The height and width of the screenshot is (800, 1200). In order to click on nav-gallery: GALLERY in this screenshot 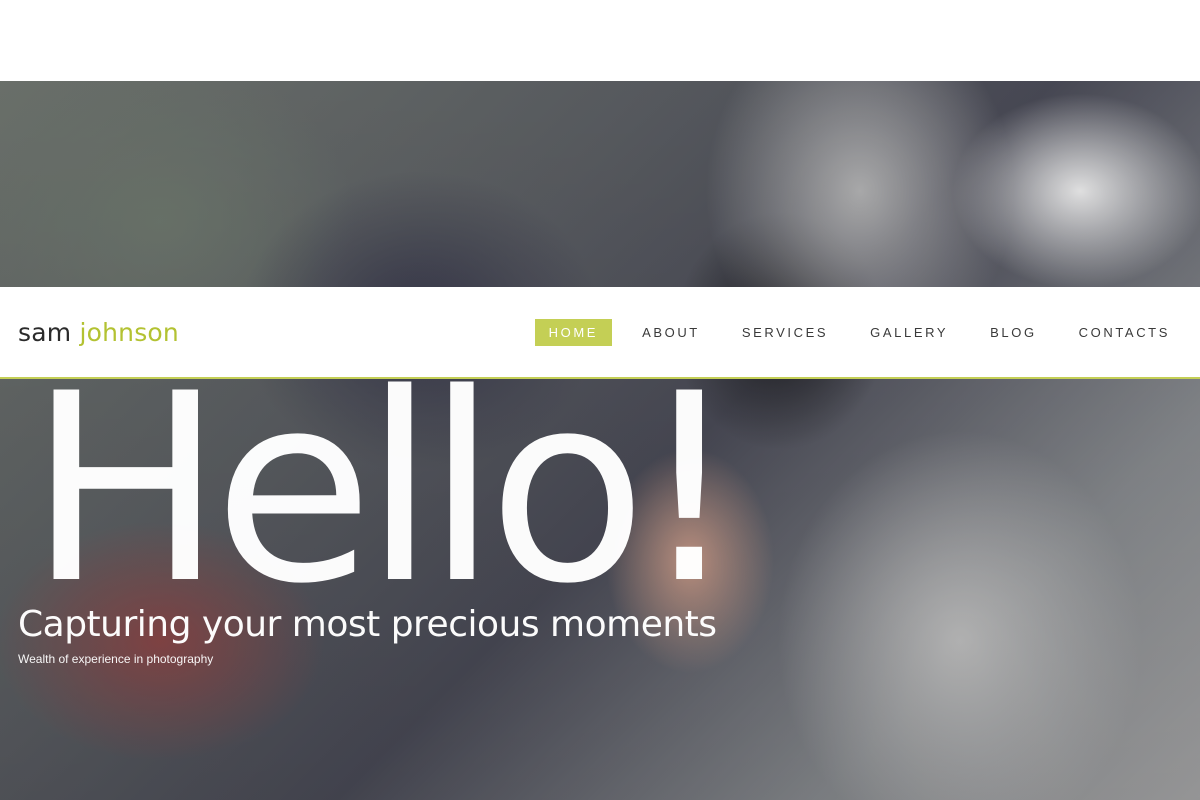, I will do `click(909, 332)`.